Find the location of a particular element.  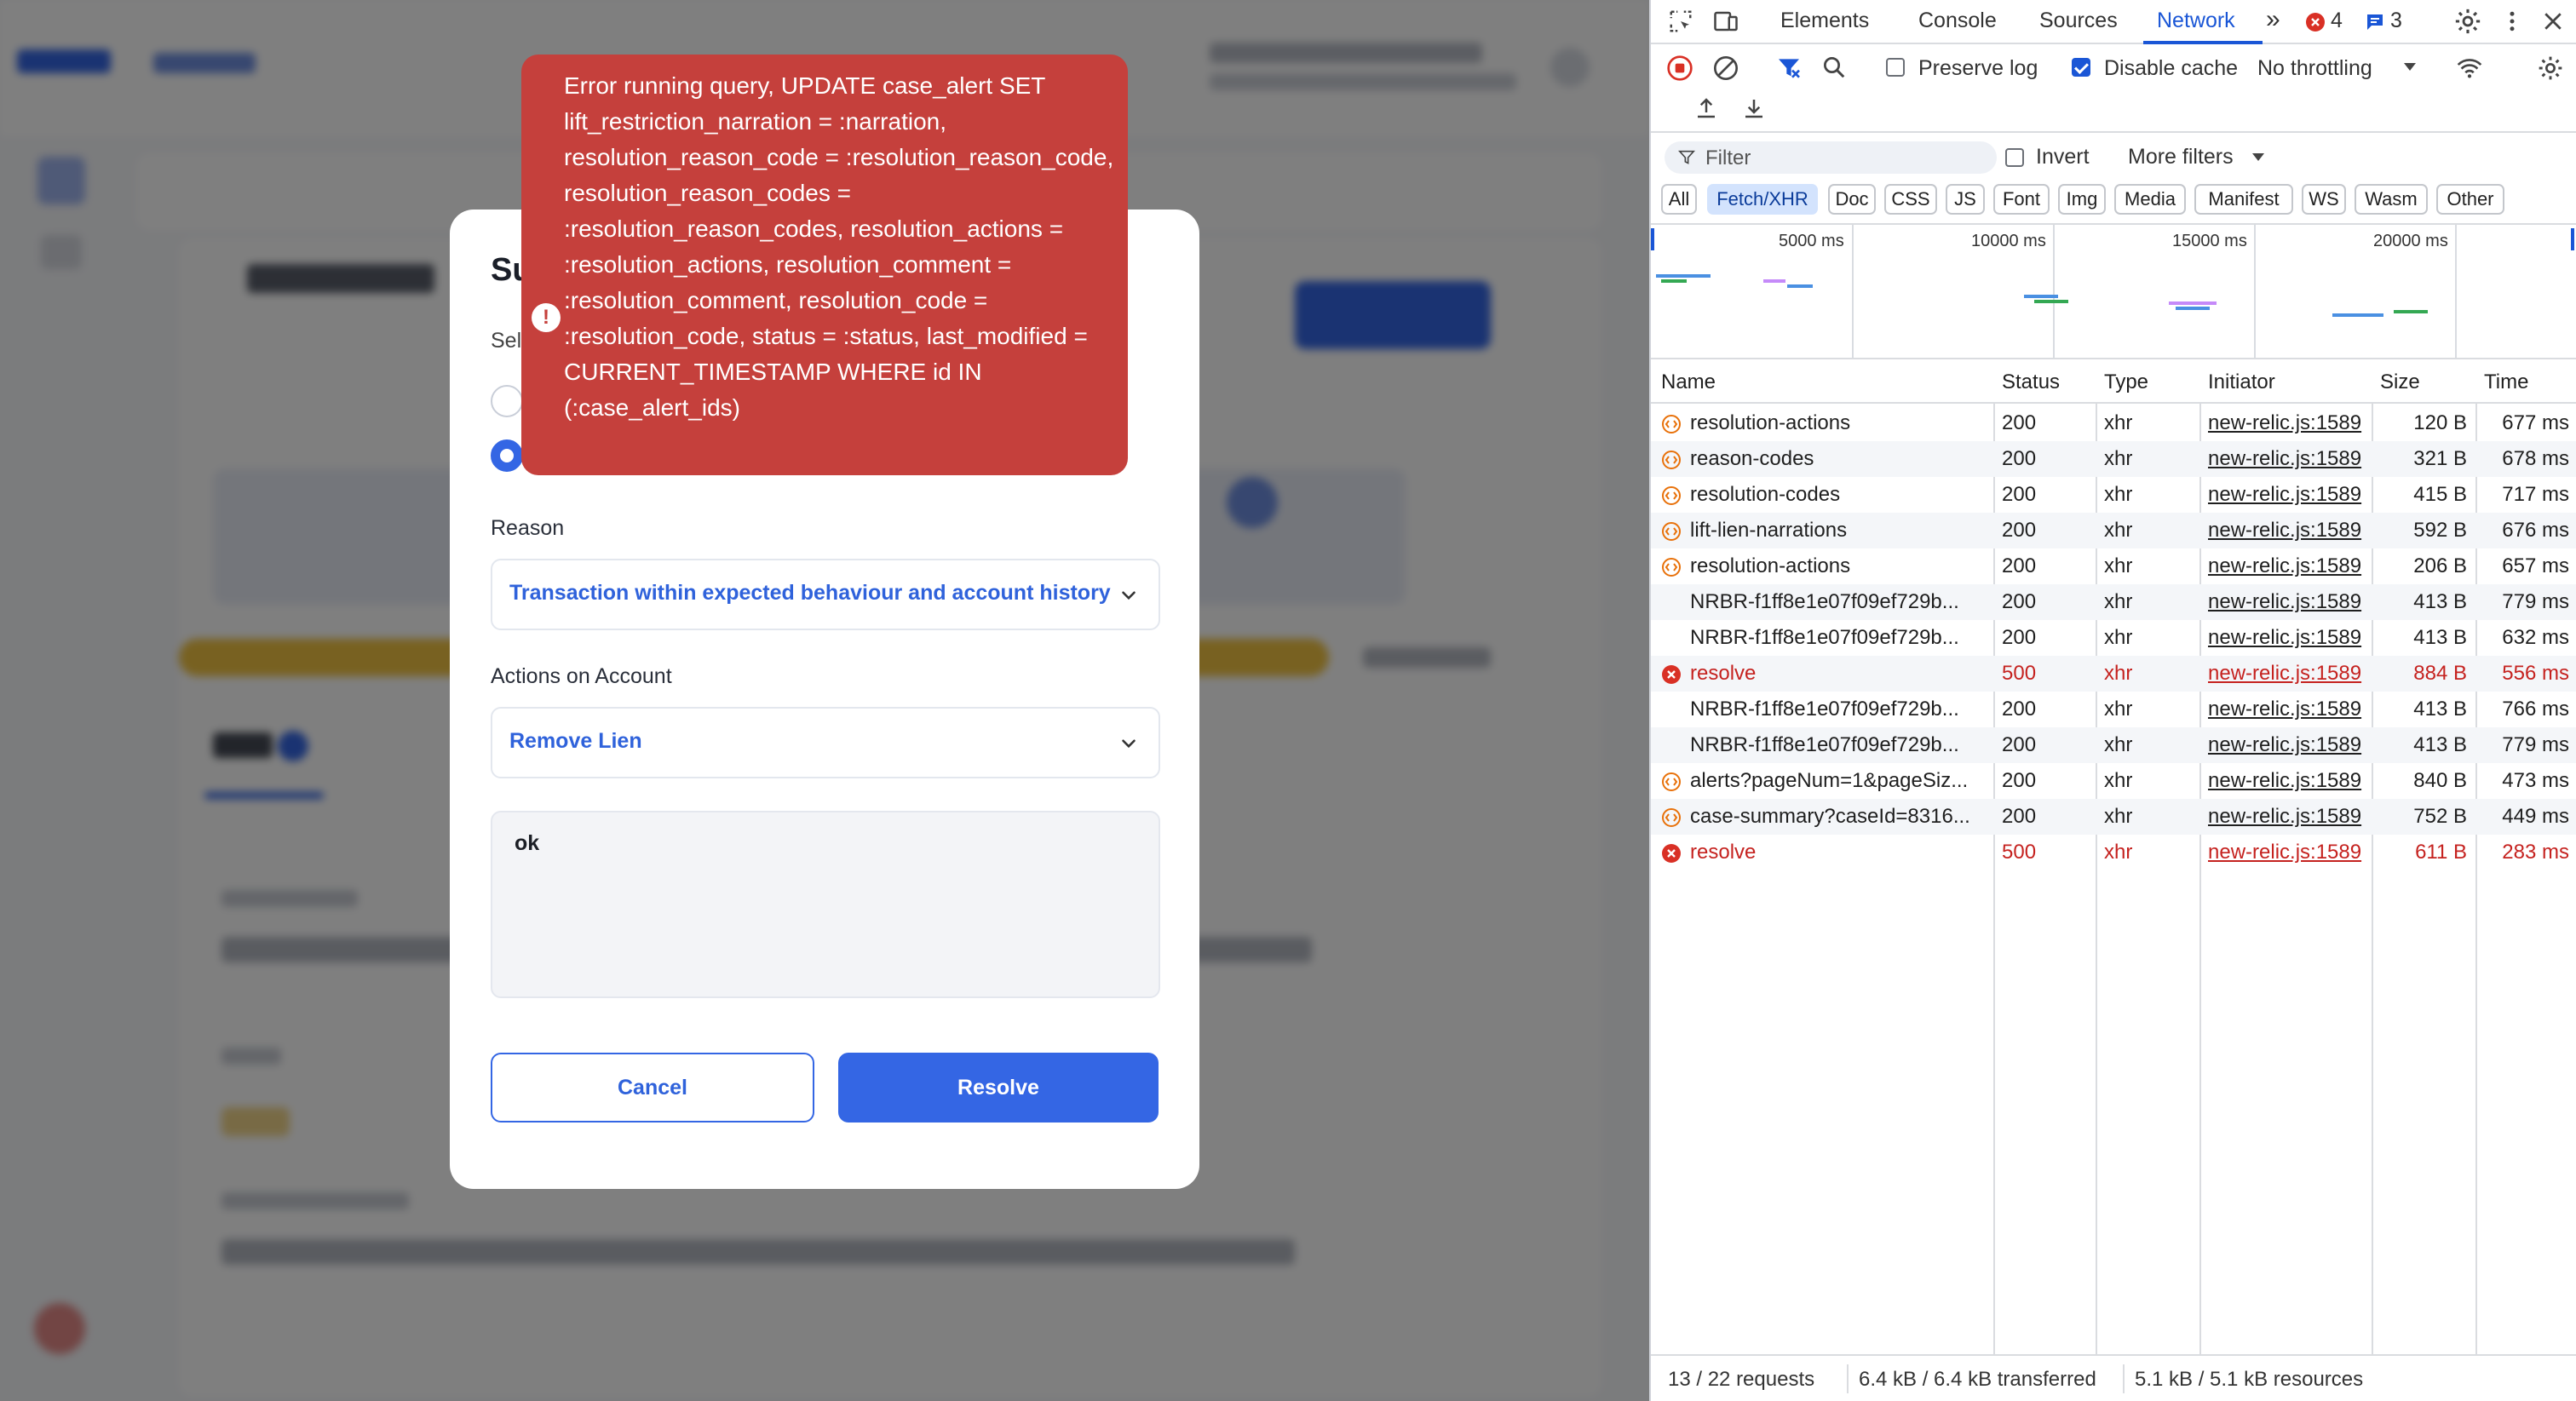

actions-select: Remove Lien is located at coordinates (826, 742).